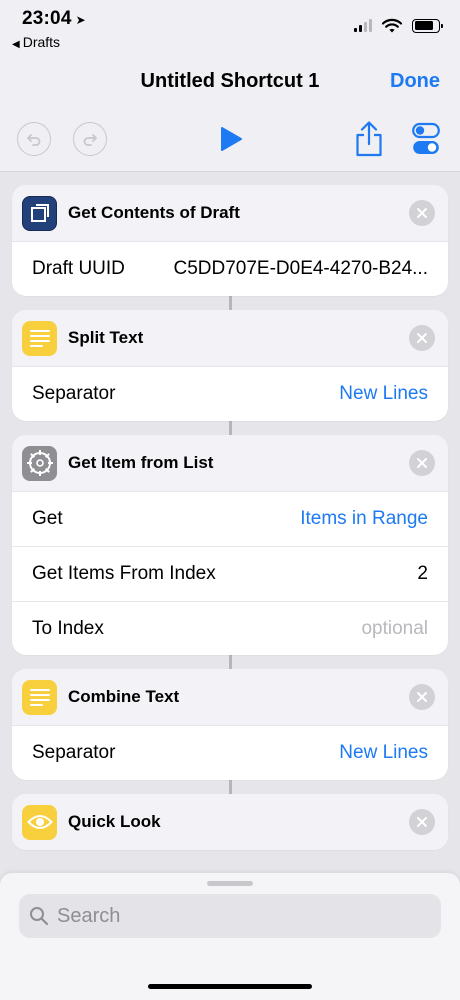 This screenshot has height=1000, width=460. Describe the element at coordinates (230, 84) in the screenshot. I see `nav-bar: Untitled Shortcut 1 Done` at that location.